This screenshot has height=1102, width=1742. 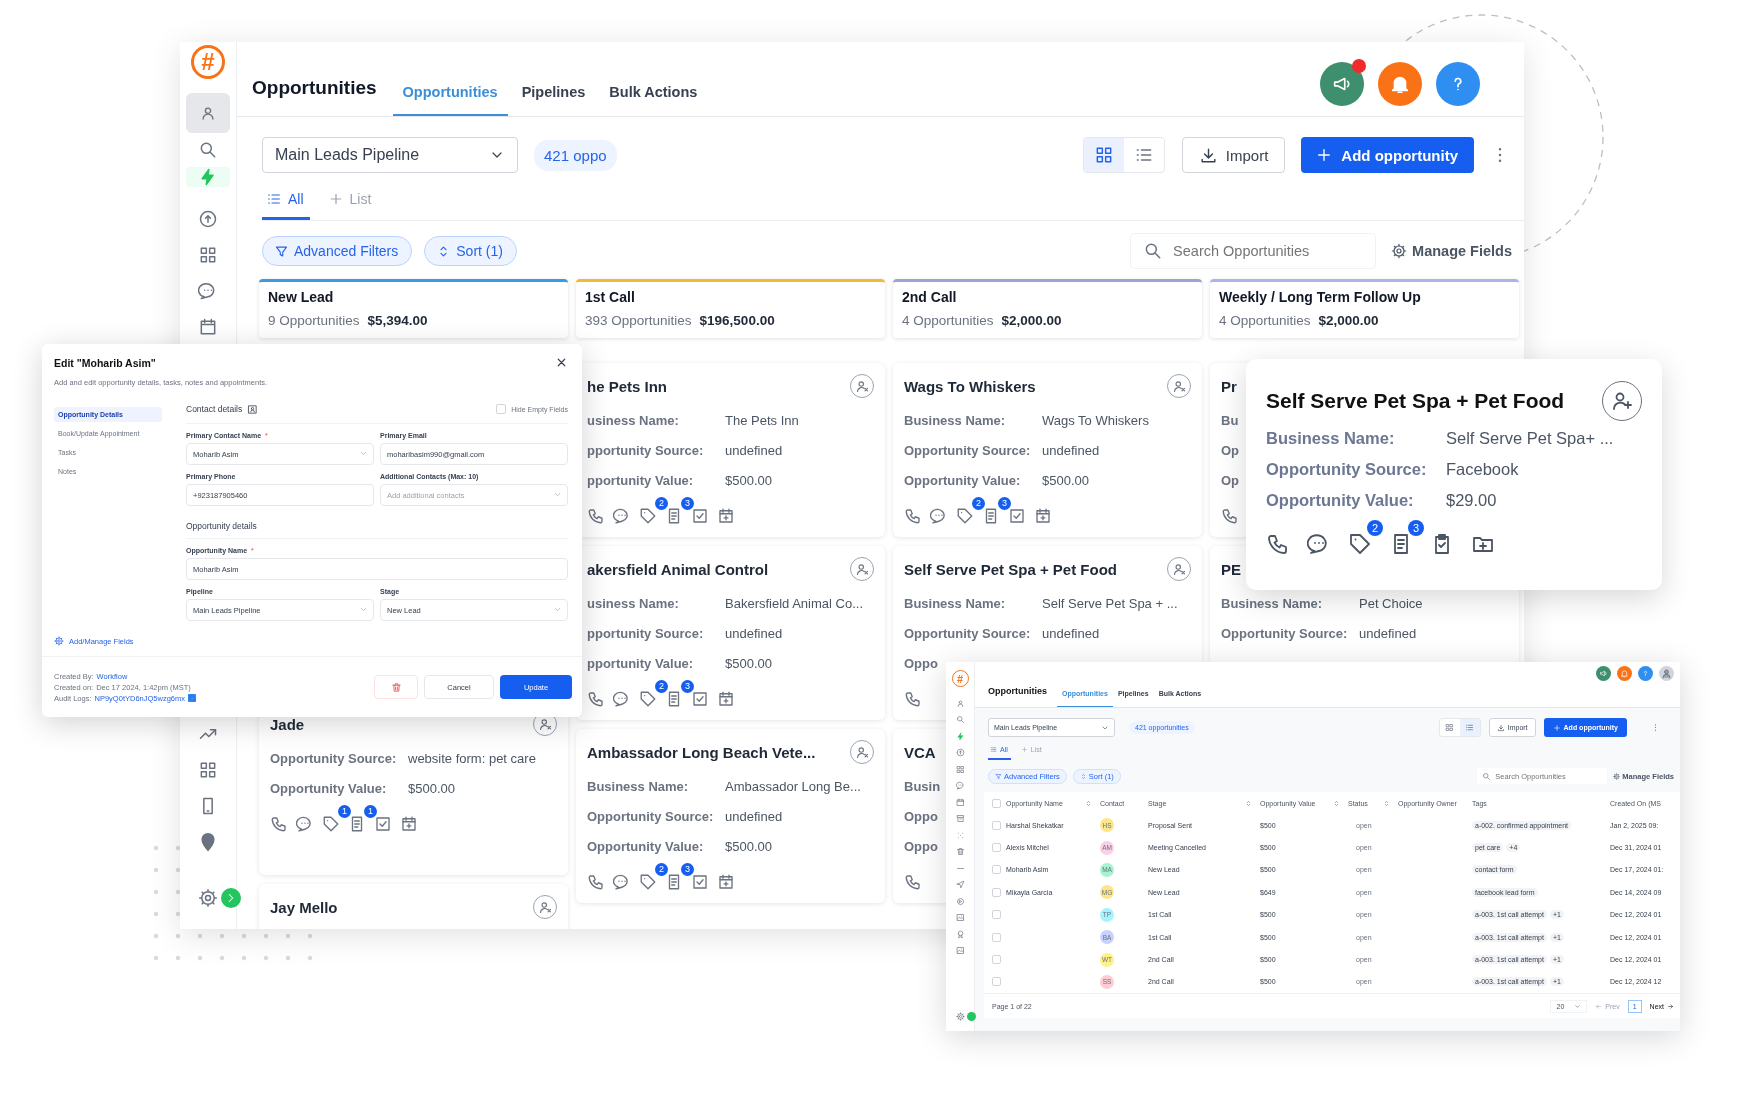 I want to click on count-badge: 1, so click(x=370, y=811).